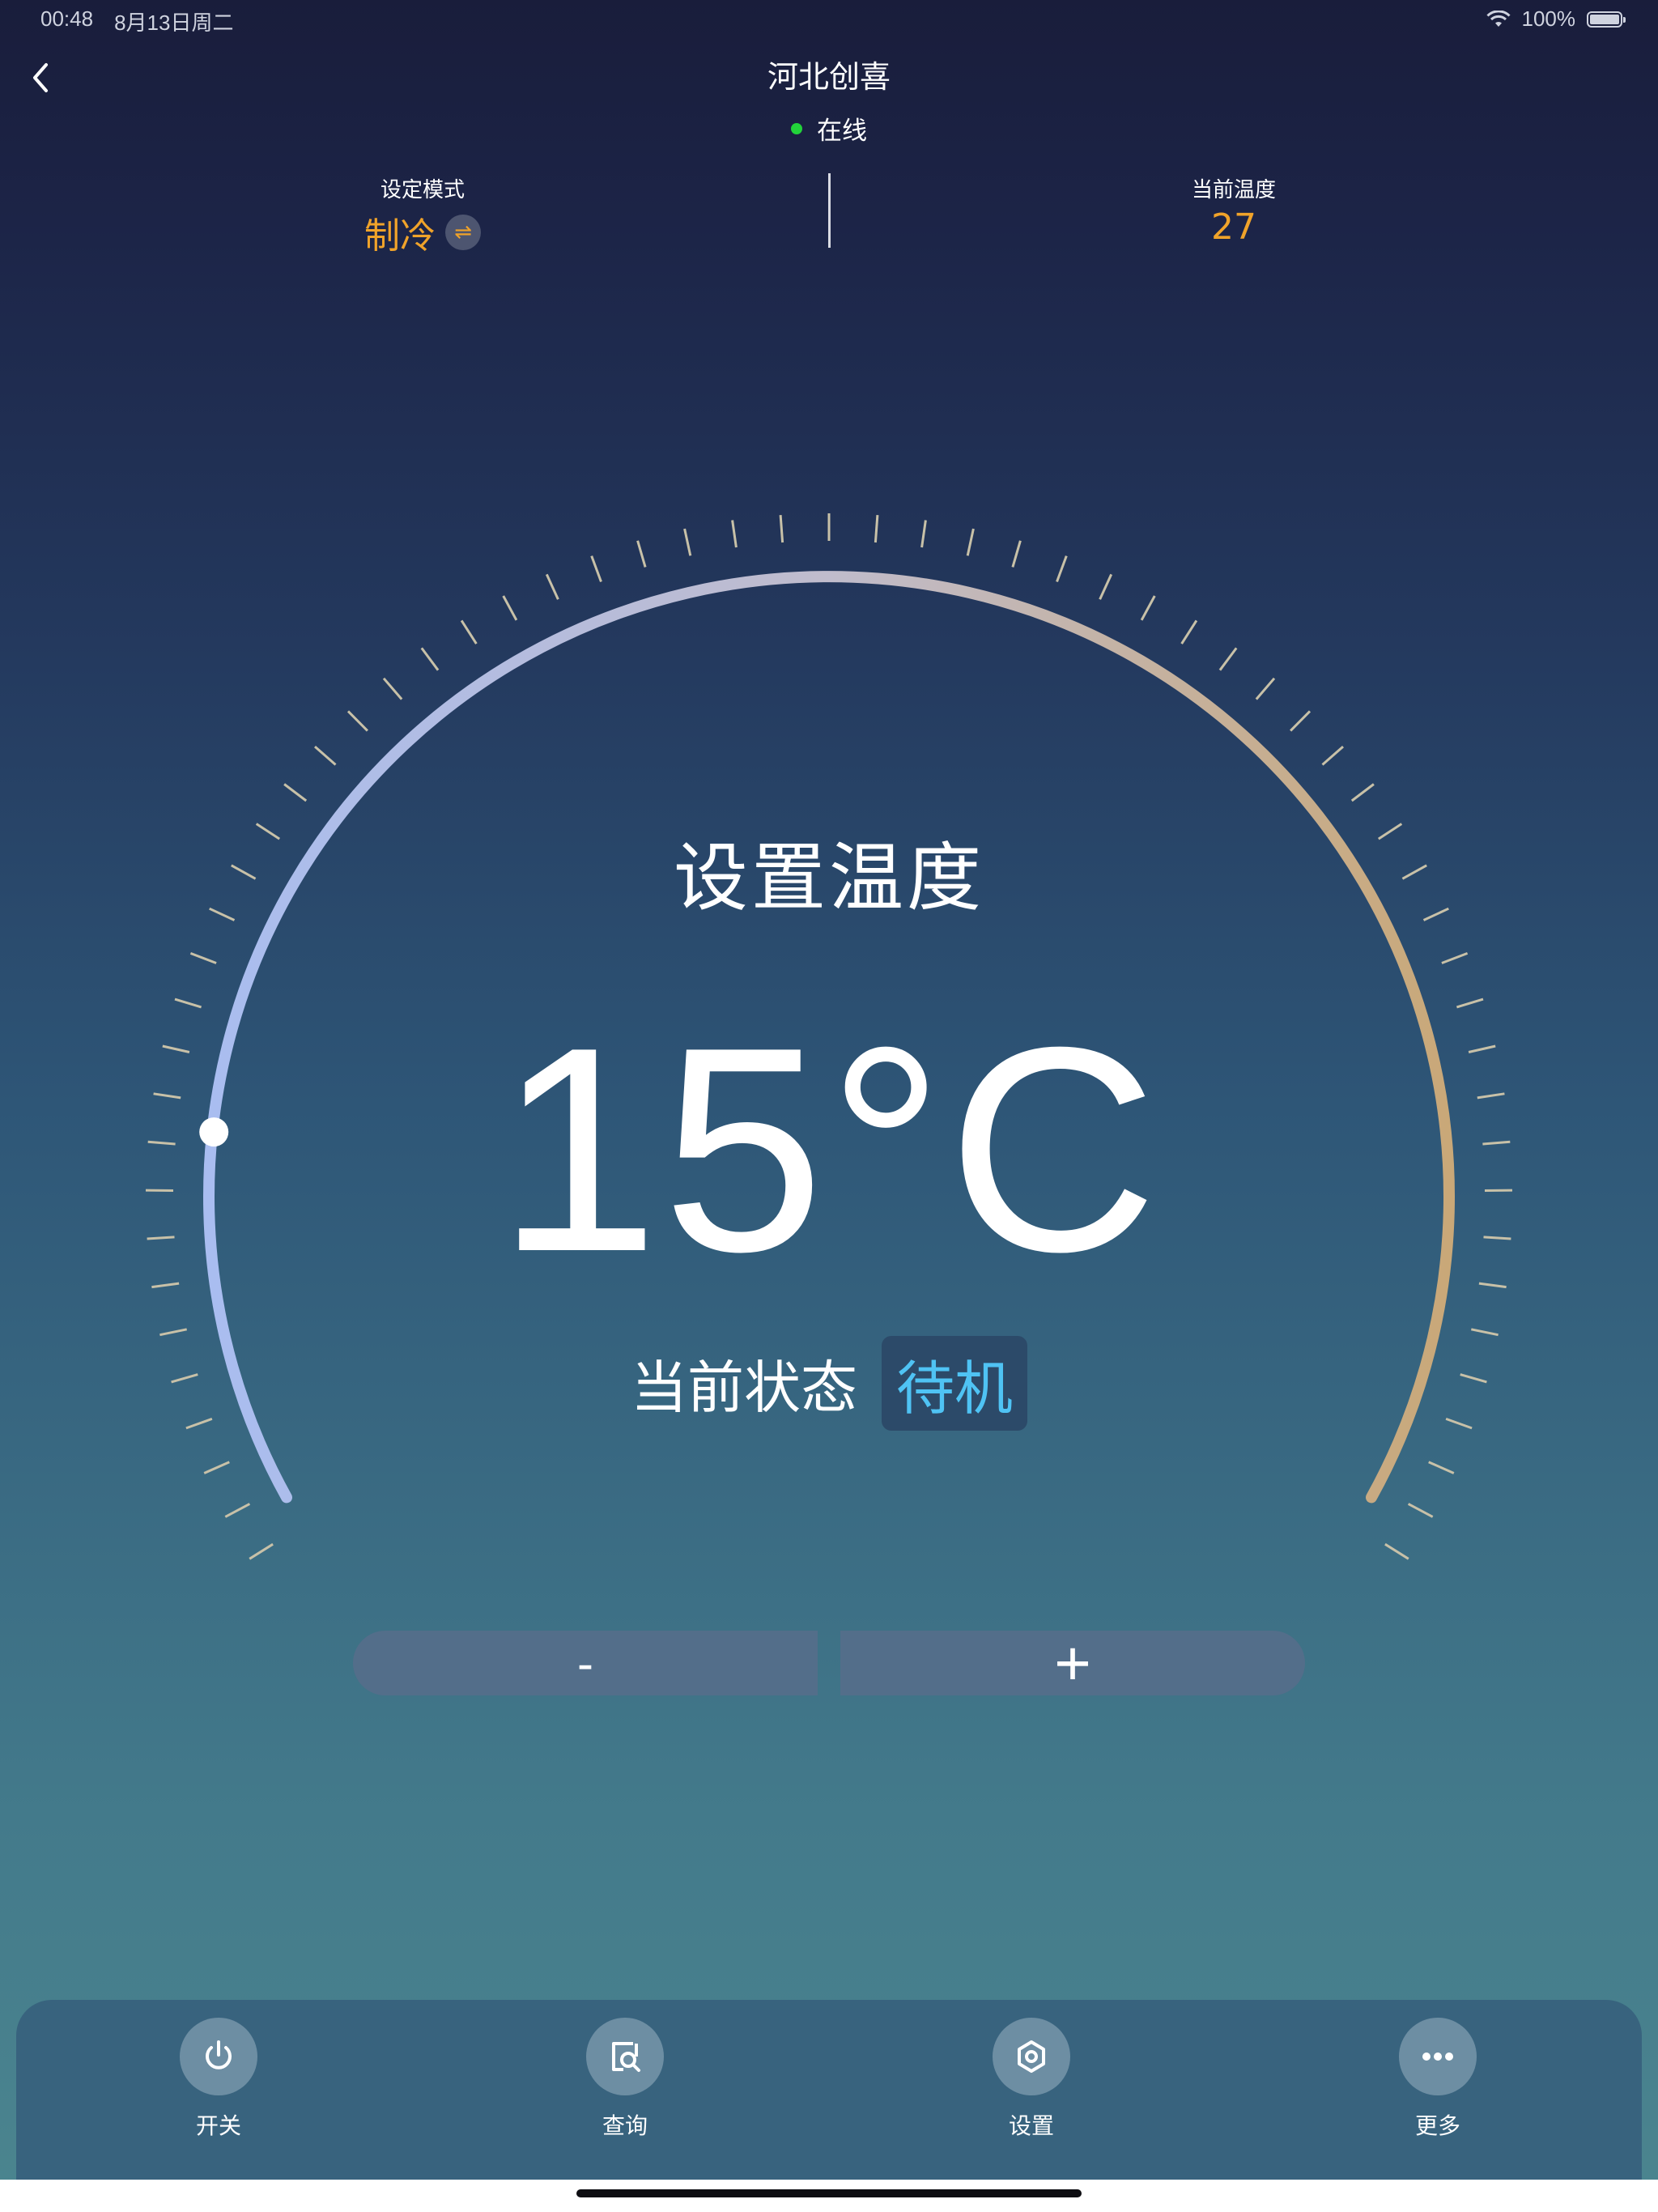  I want to click on home-indicator, so click(829, 2193).